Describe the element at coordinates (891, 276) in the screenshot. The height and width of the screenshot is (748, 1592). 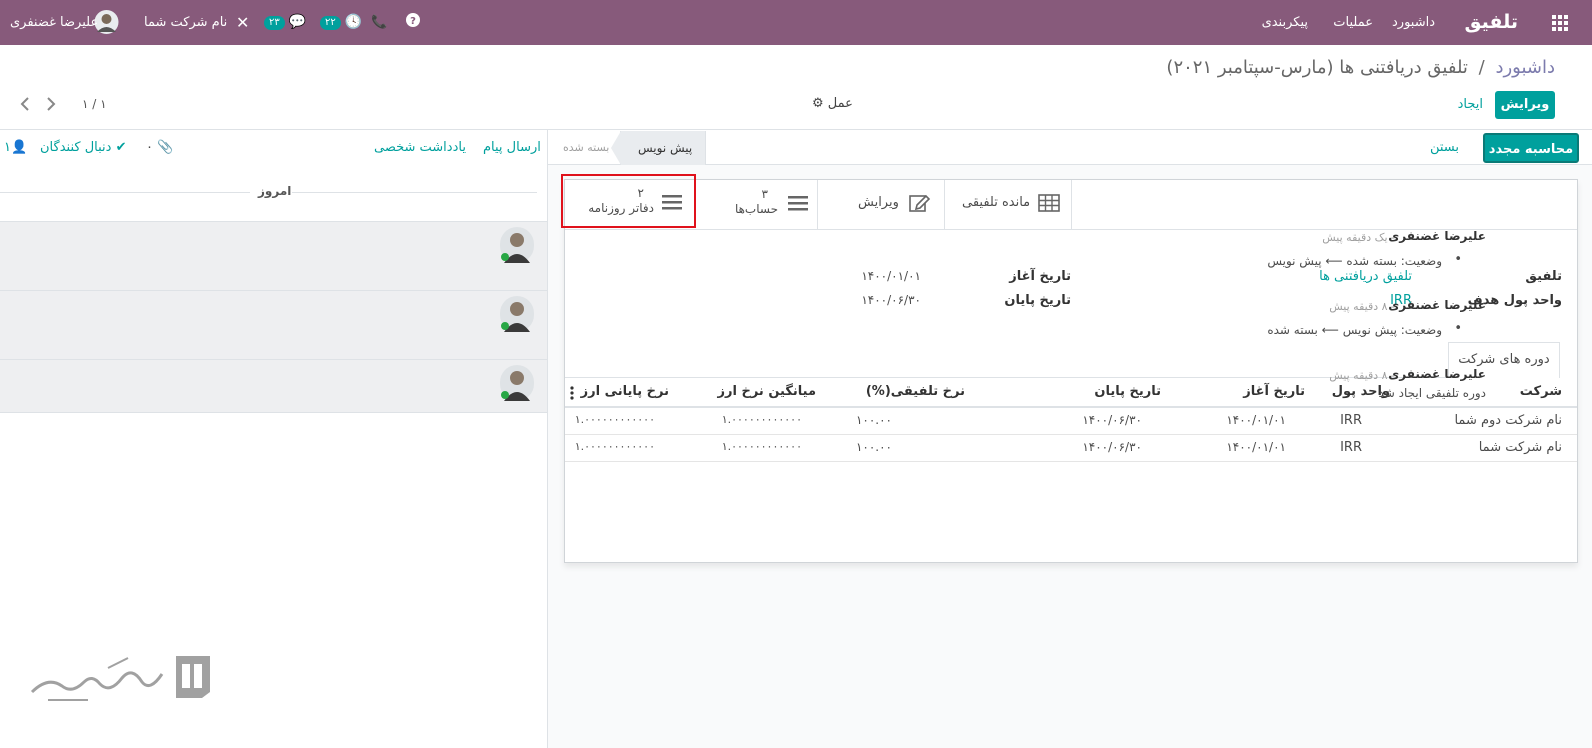
I see `start-date-value: ۱۴۰۰/۰۱/۰۱` at that location.